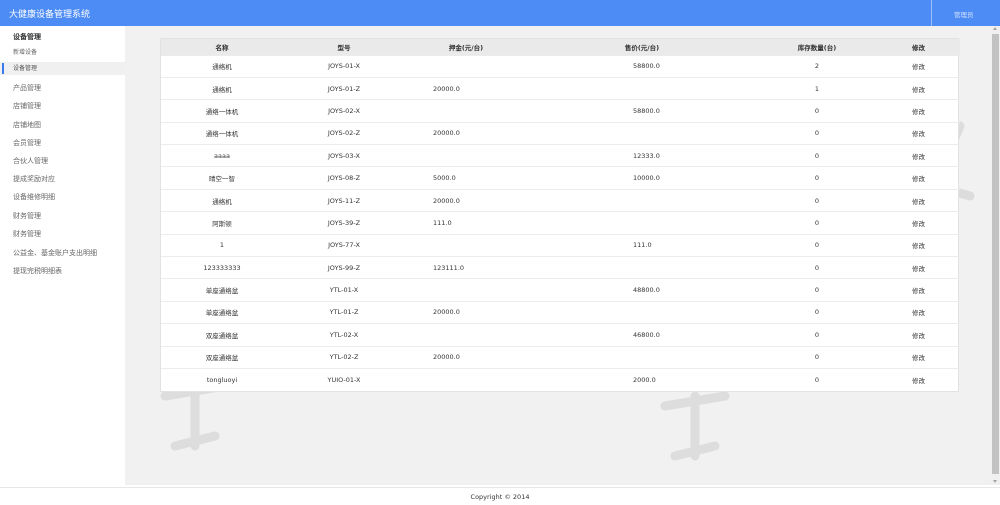 This screenshot has height=505, width=1000. Describe the element at coordinates (931, 13) in the screenshot. I see `header-divider` at that location.